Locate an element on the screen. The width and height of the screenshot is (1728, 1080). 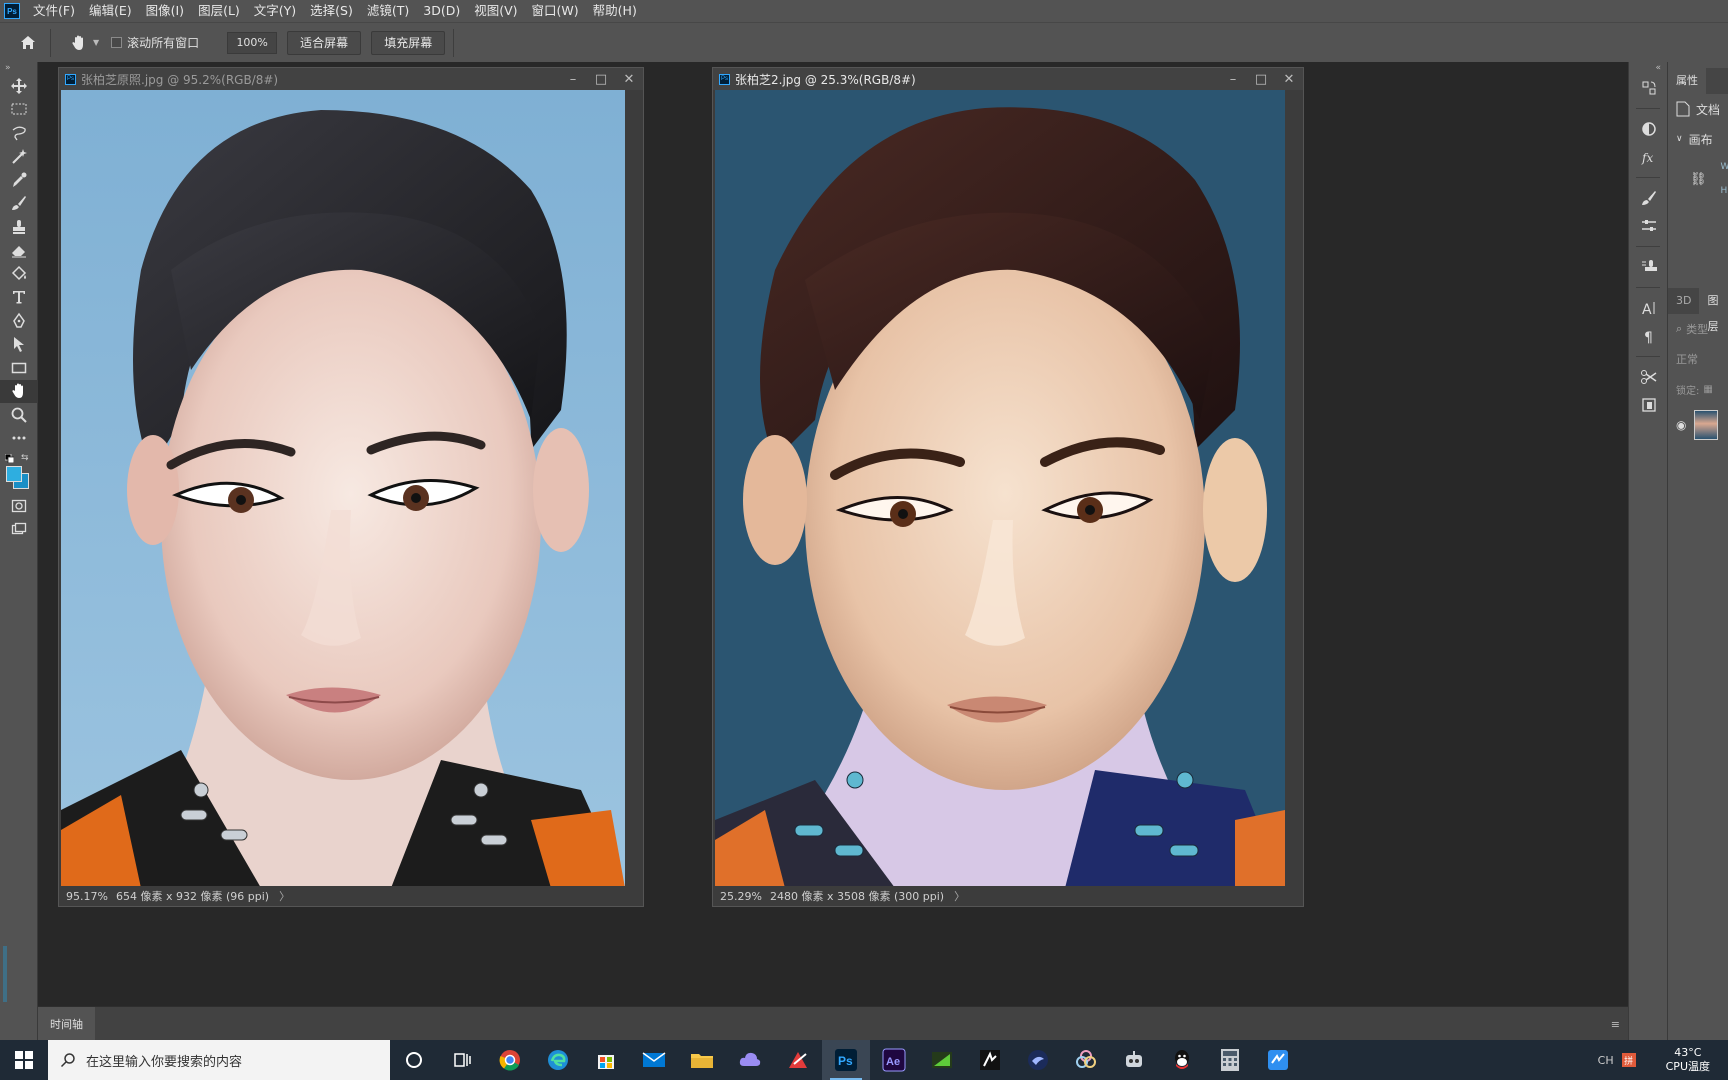
menu-file: 文件(F) is located at coordinates (54, 11).